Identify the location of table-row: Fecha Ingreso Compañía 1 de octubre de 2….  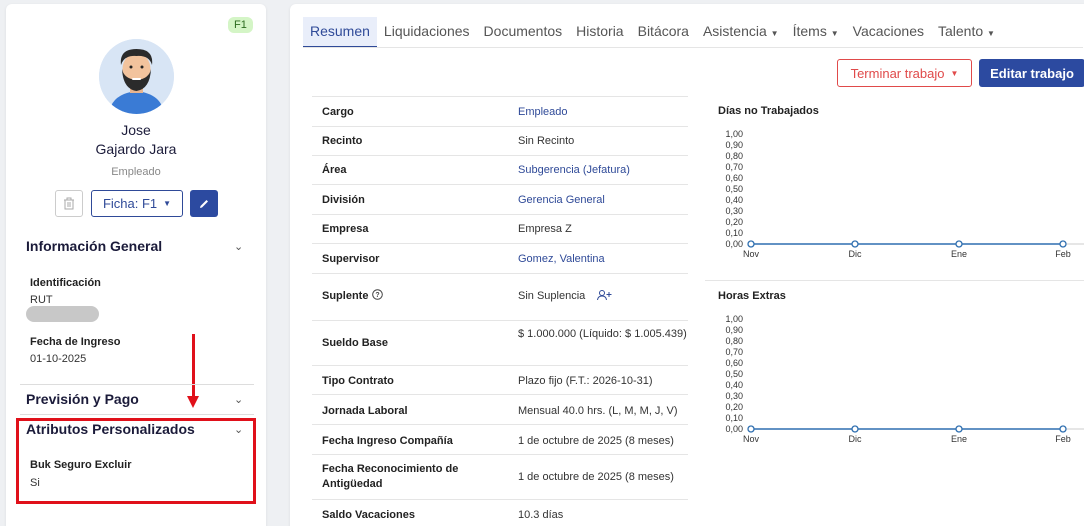
(500, 439).